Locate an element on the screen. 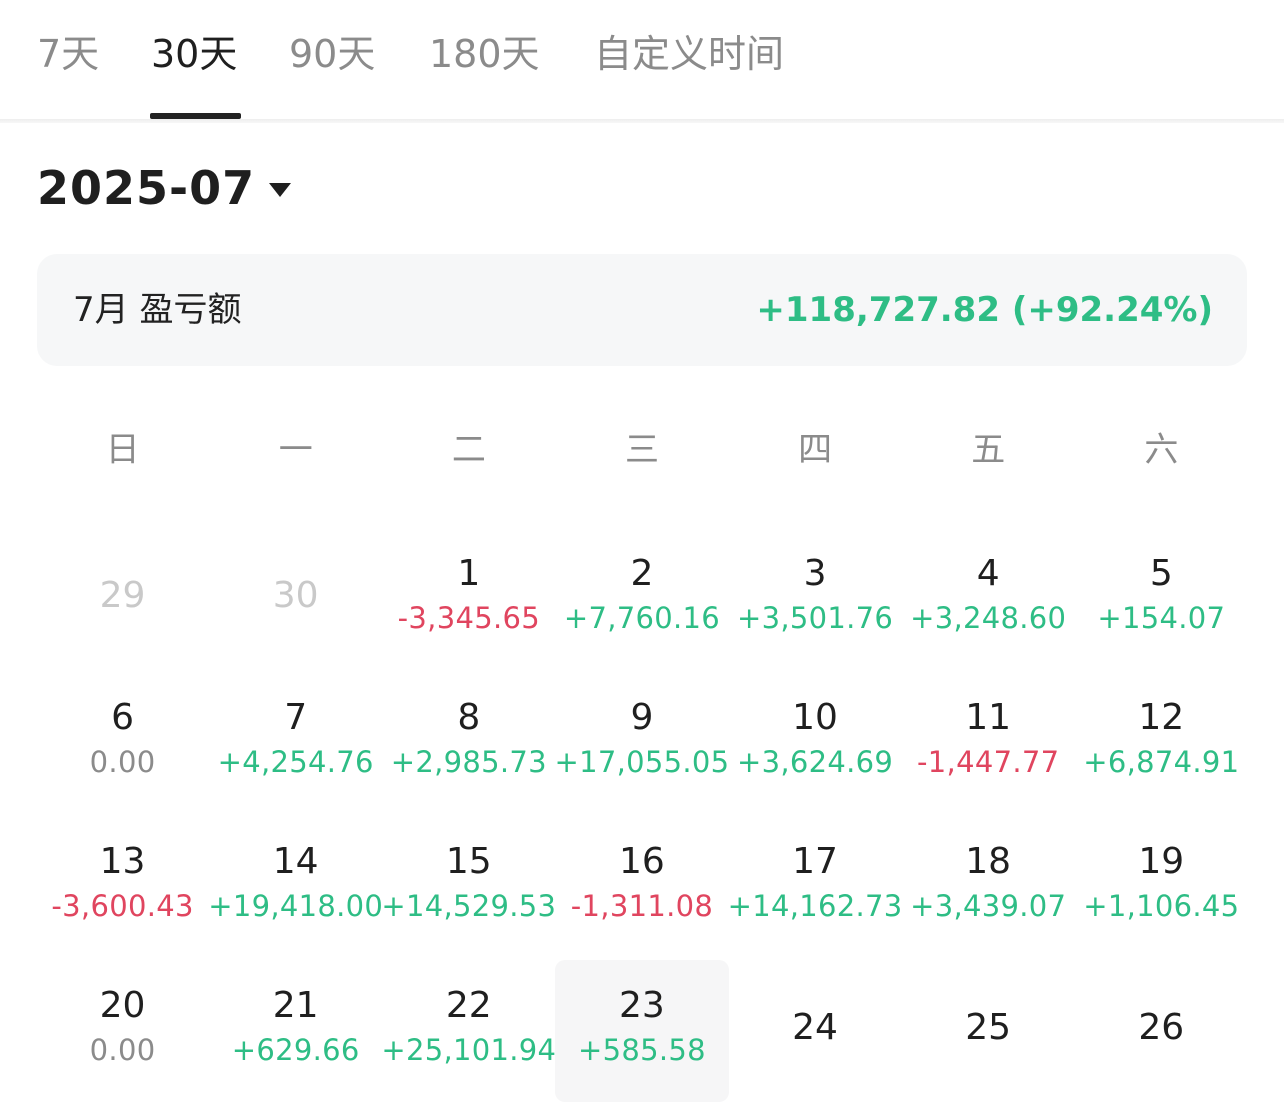  day-pnl: -1,311.08 is located at coordinates (642, 906).